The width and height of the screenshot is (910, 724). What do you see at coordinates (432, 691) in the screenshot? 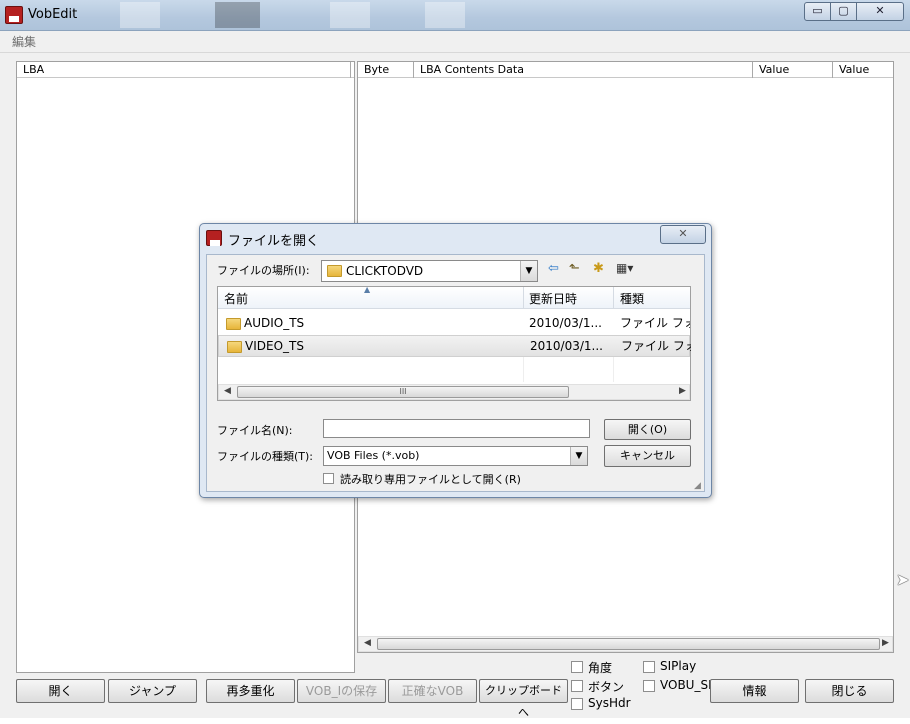
I see `exact-vob-button: 正確なVOB` at bounding box center [432, 691].